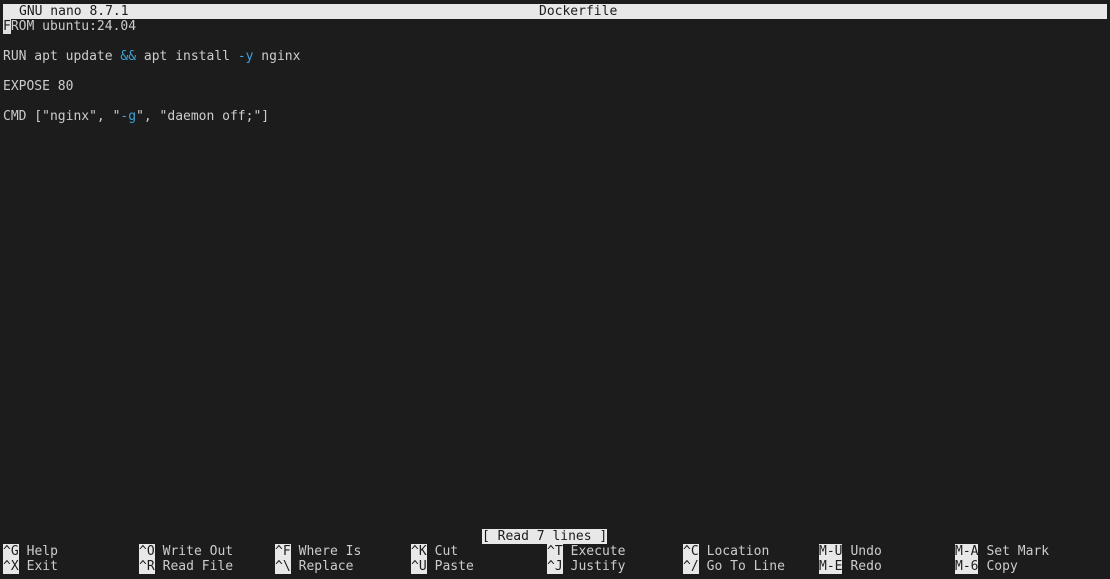  Describe the element at coordinates (74, 11) in the screenshot. I see `app-version: GNU nano 8.7.1` at that location.